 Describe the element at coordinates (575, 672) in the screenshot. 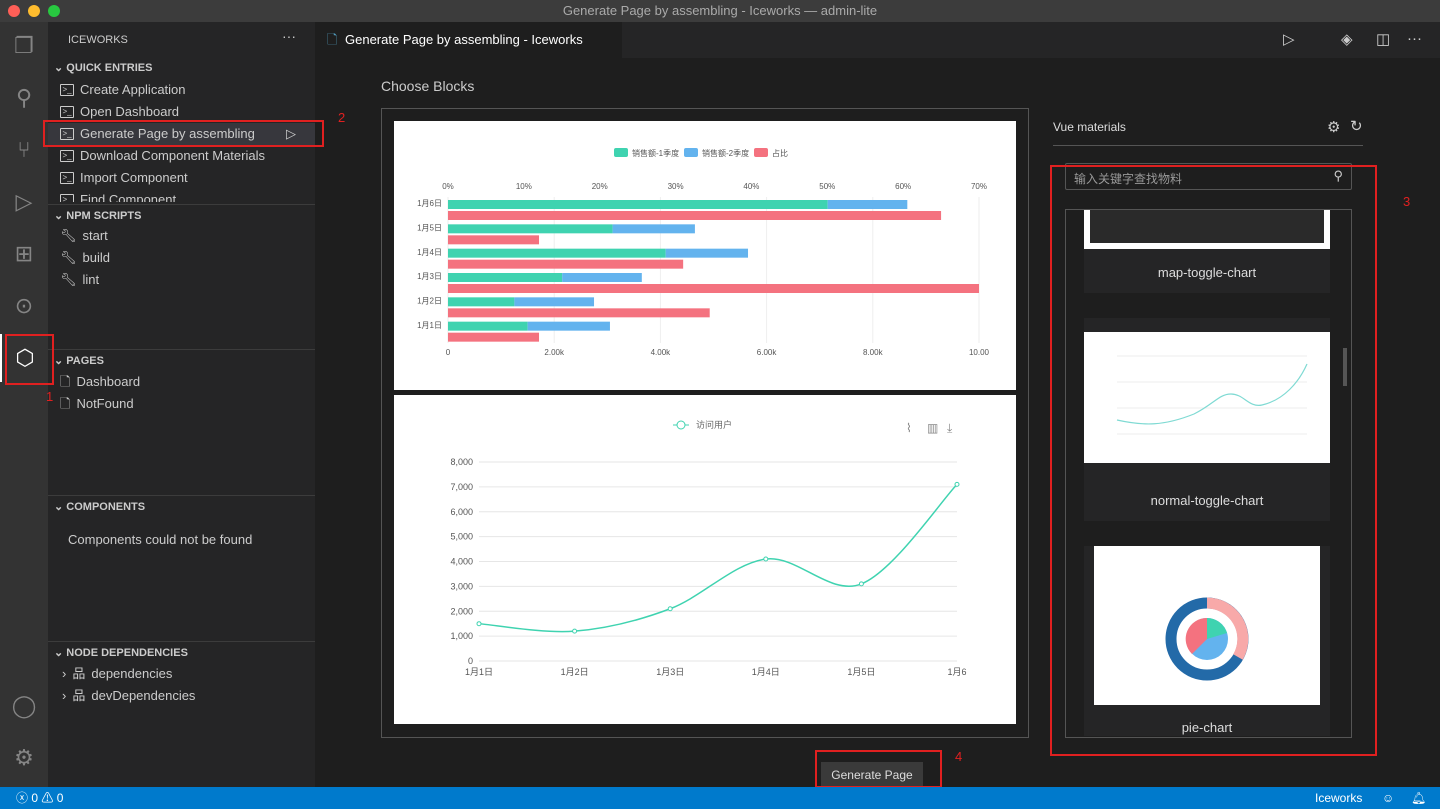

I see `x-tick-label: 1月2日` at that location.